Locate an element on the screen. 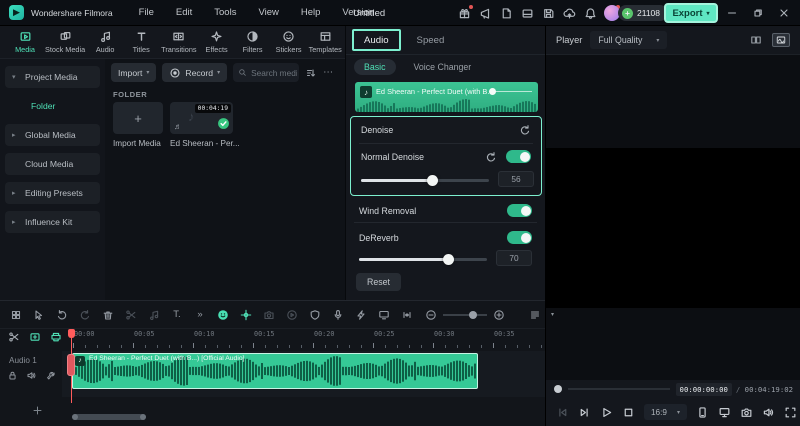  previous-frame-button is located at coordinates (562, 412).